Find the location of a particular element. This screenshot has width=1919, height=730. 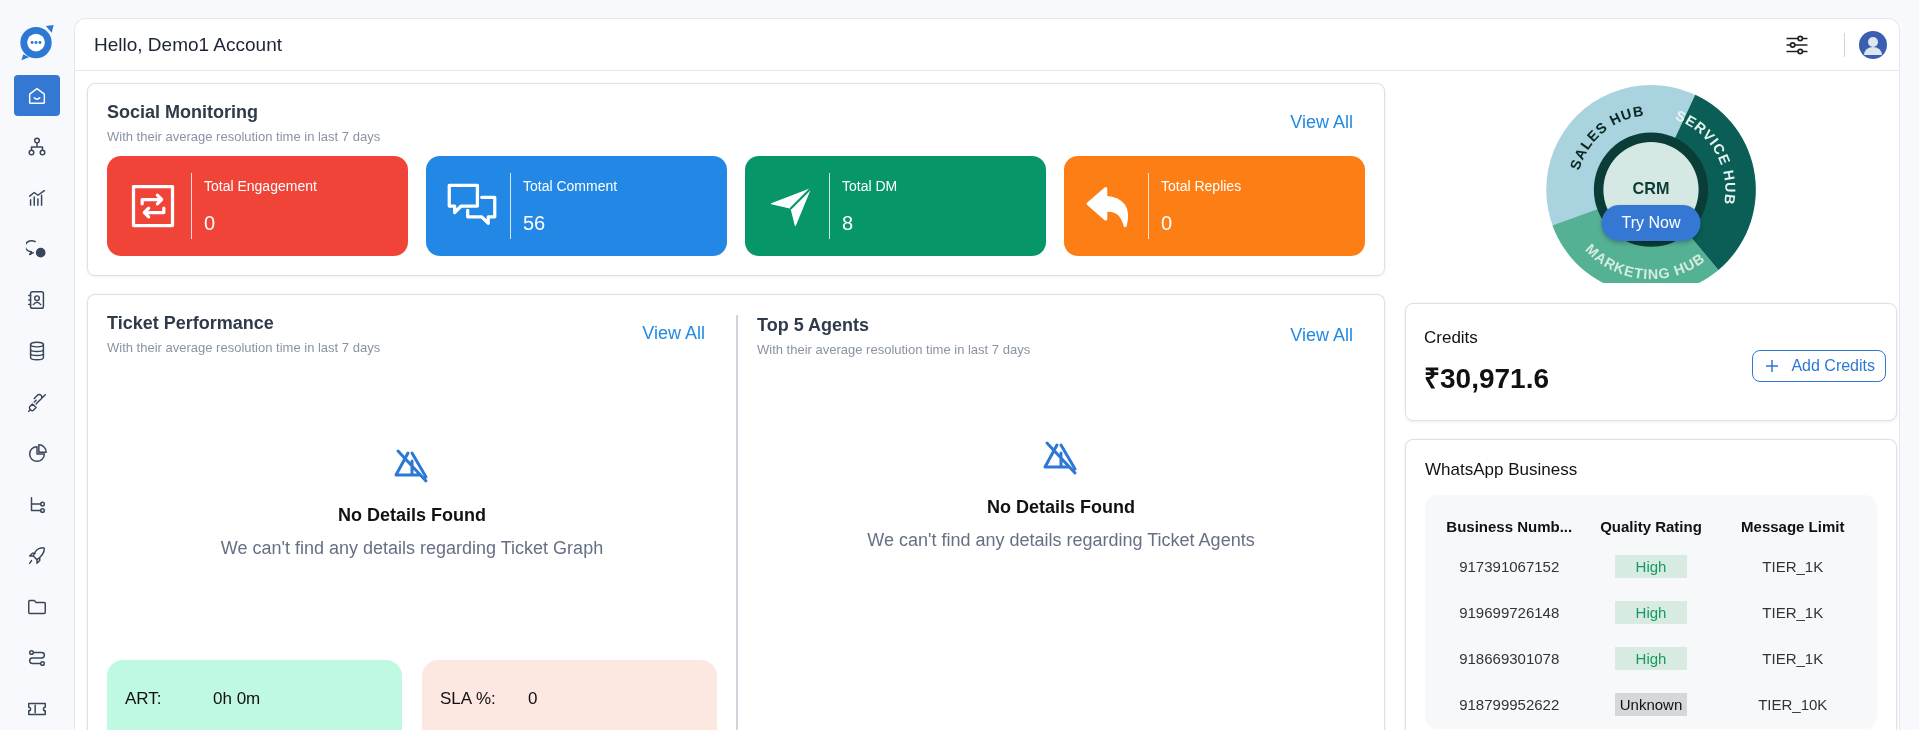

rating-badge: Unknown is located at coordinates (1651, 704).